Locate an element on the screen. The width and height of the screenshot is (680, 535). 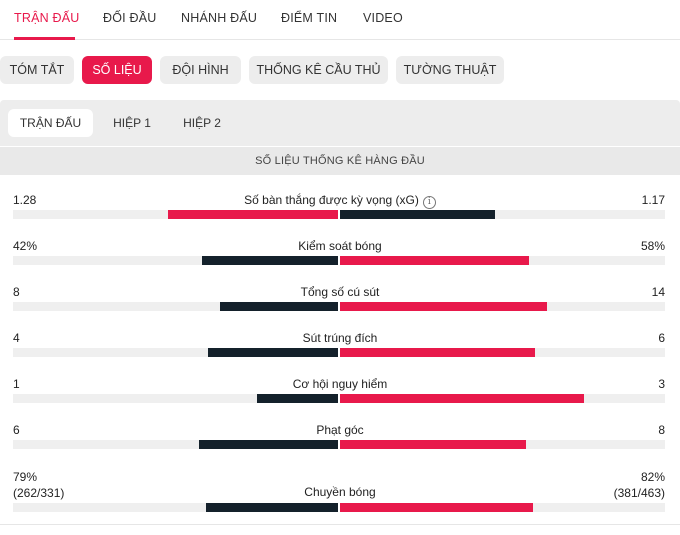
stat-away-percent: 82% is located at coordinates (652, 477).